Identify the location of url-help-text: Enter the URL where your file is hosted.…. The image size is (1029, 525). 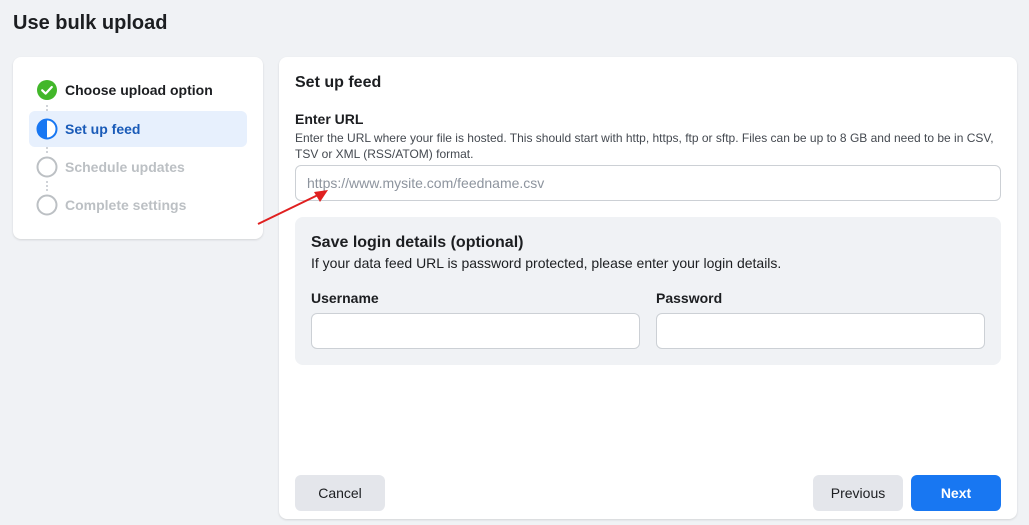
(644, 146).